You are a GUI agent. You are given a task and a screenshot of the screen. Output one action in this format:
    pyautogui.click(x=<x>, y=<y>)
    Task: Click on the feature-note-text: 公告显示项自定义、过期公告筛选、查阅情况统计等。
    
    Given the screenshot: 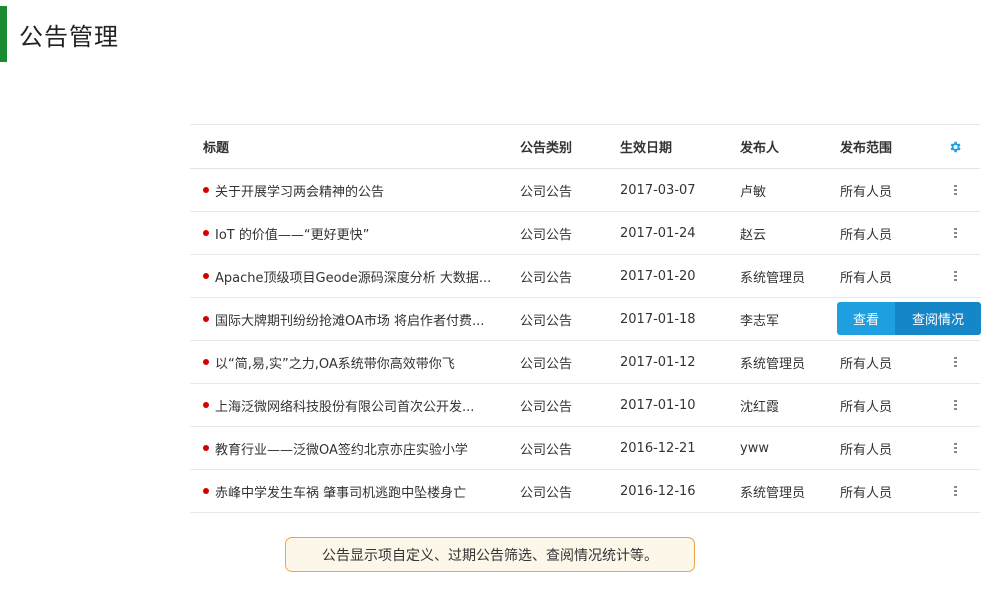 What is the action you would take?
    pyautogui.click(x=490, y=555)
    